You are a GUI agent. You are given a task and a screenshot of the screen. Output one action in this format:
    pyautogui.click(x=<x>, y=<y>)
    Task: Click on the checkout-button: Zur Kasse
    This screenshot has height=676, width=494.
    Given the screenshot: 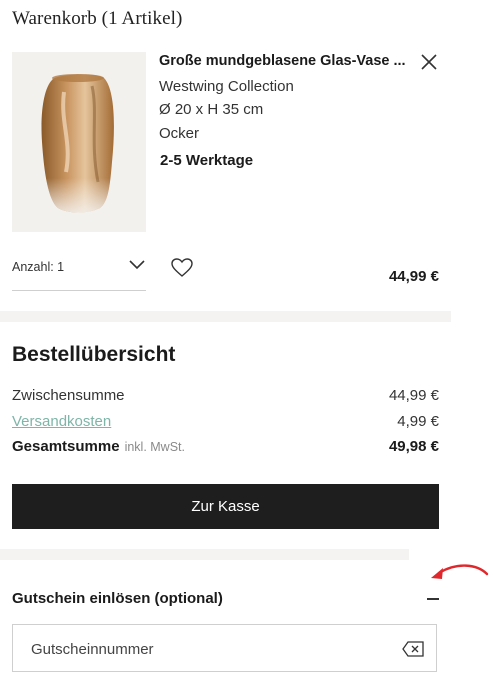 What is the action you would take?
    pyautogui.click(x=225, y=506)
    